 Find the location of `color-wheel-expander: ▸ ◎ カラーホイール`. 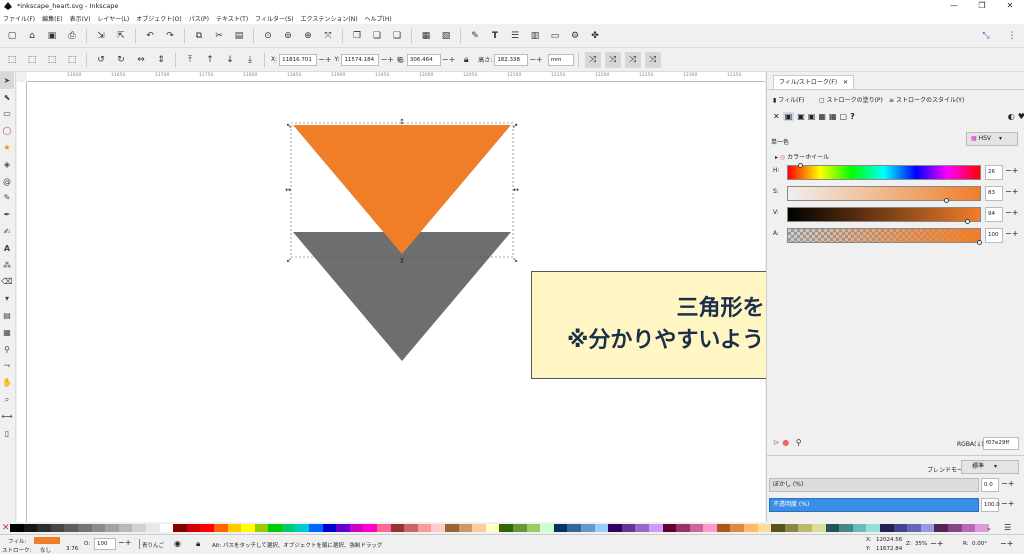

color-wheel-expander: ▸ ◎ カラーホイール is located at coordinates (802, 156).